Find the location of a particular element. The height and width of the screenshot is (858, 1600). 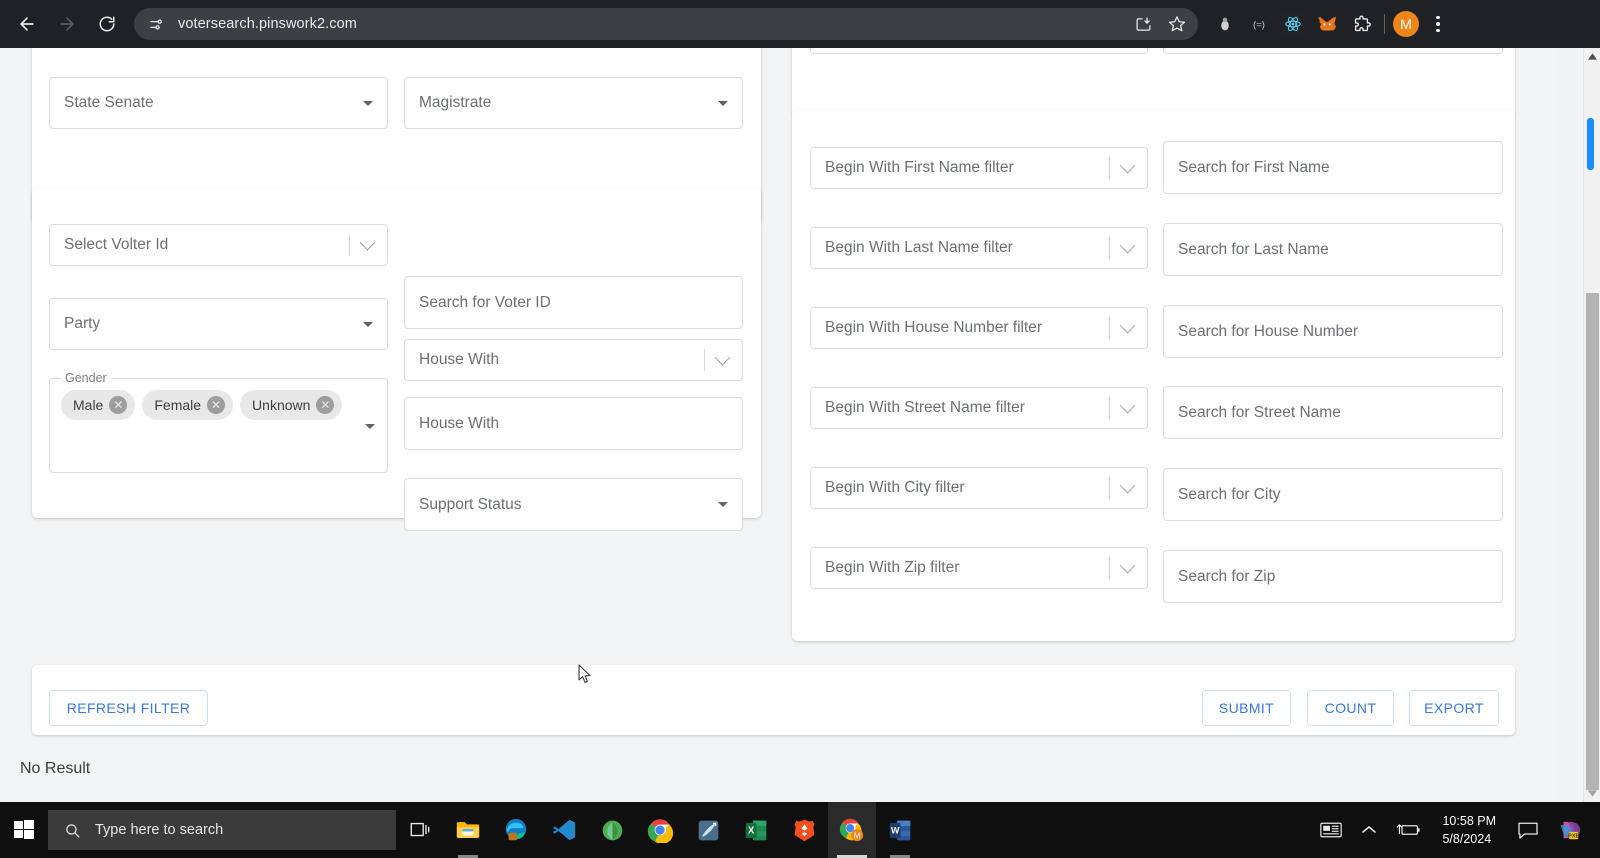

partial-filter-top-right-a is located at coordinates (979, 51).